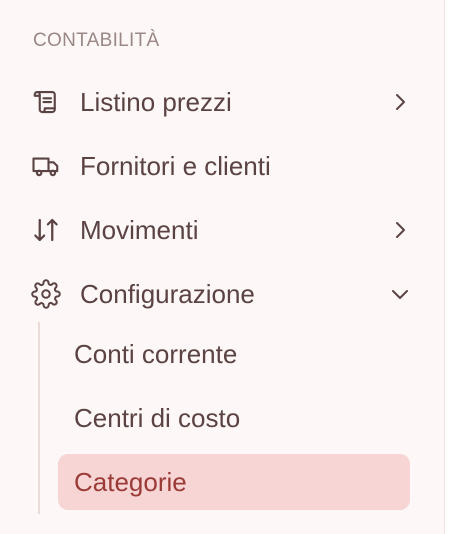 Image resolution: width=454 pixels, height=534 pixels. What do you see at coordinates (234, 354) in the screenshot?
I see `subitem-conti-corrente: Conti corrente` at bounding box center [234, 354].